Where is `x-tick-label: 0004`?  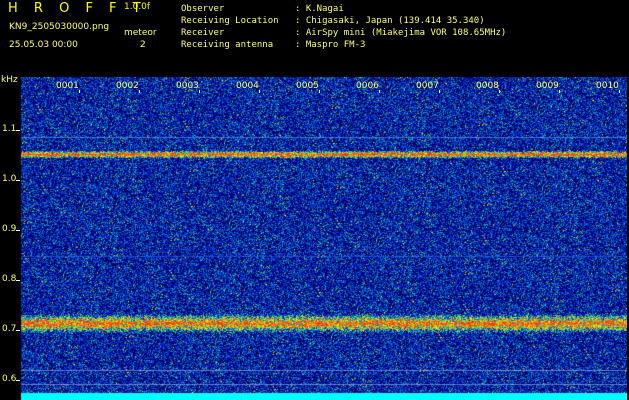 x-tick-label: 0004 is located at coordinates (247, 86).